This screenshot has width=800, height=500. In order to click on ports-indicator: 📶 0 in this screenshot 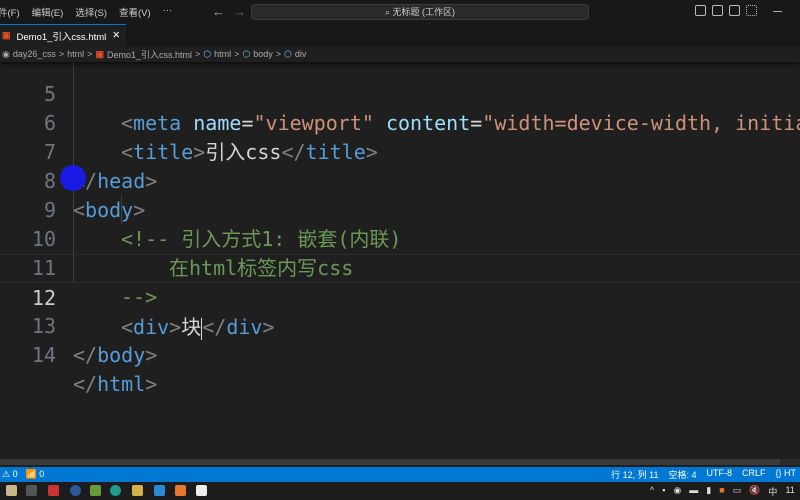, I will do `click(35, 474)`.